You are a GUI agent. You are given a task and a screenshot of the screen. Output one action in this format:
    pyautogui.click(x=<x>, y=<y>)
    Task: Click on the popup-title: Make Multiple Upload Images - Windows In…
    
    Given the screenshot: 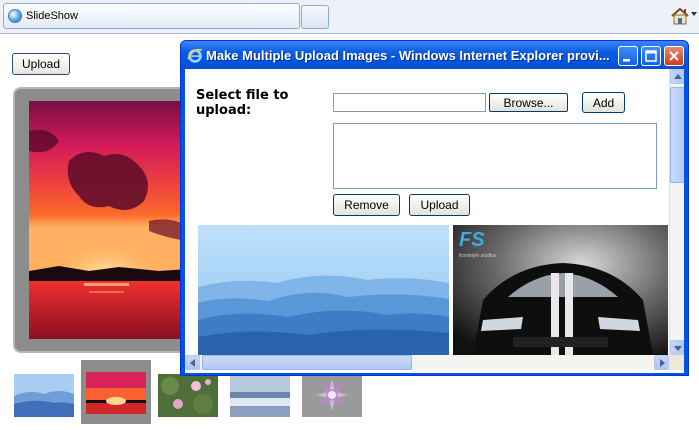 What is the action you would take?
    pyautogui.click(x=408, y=55)
    